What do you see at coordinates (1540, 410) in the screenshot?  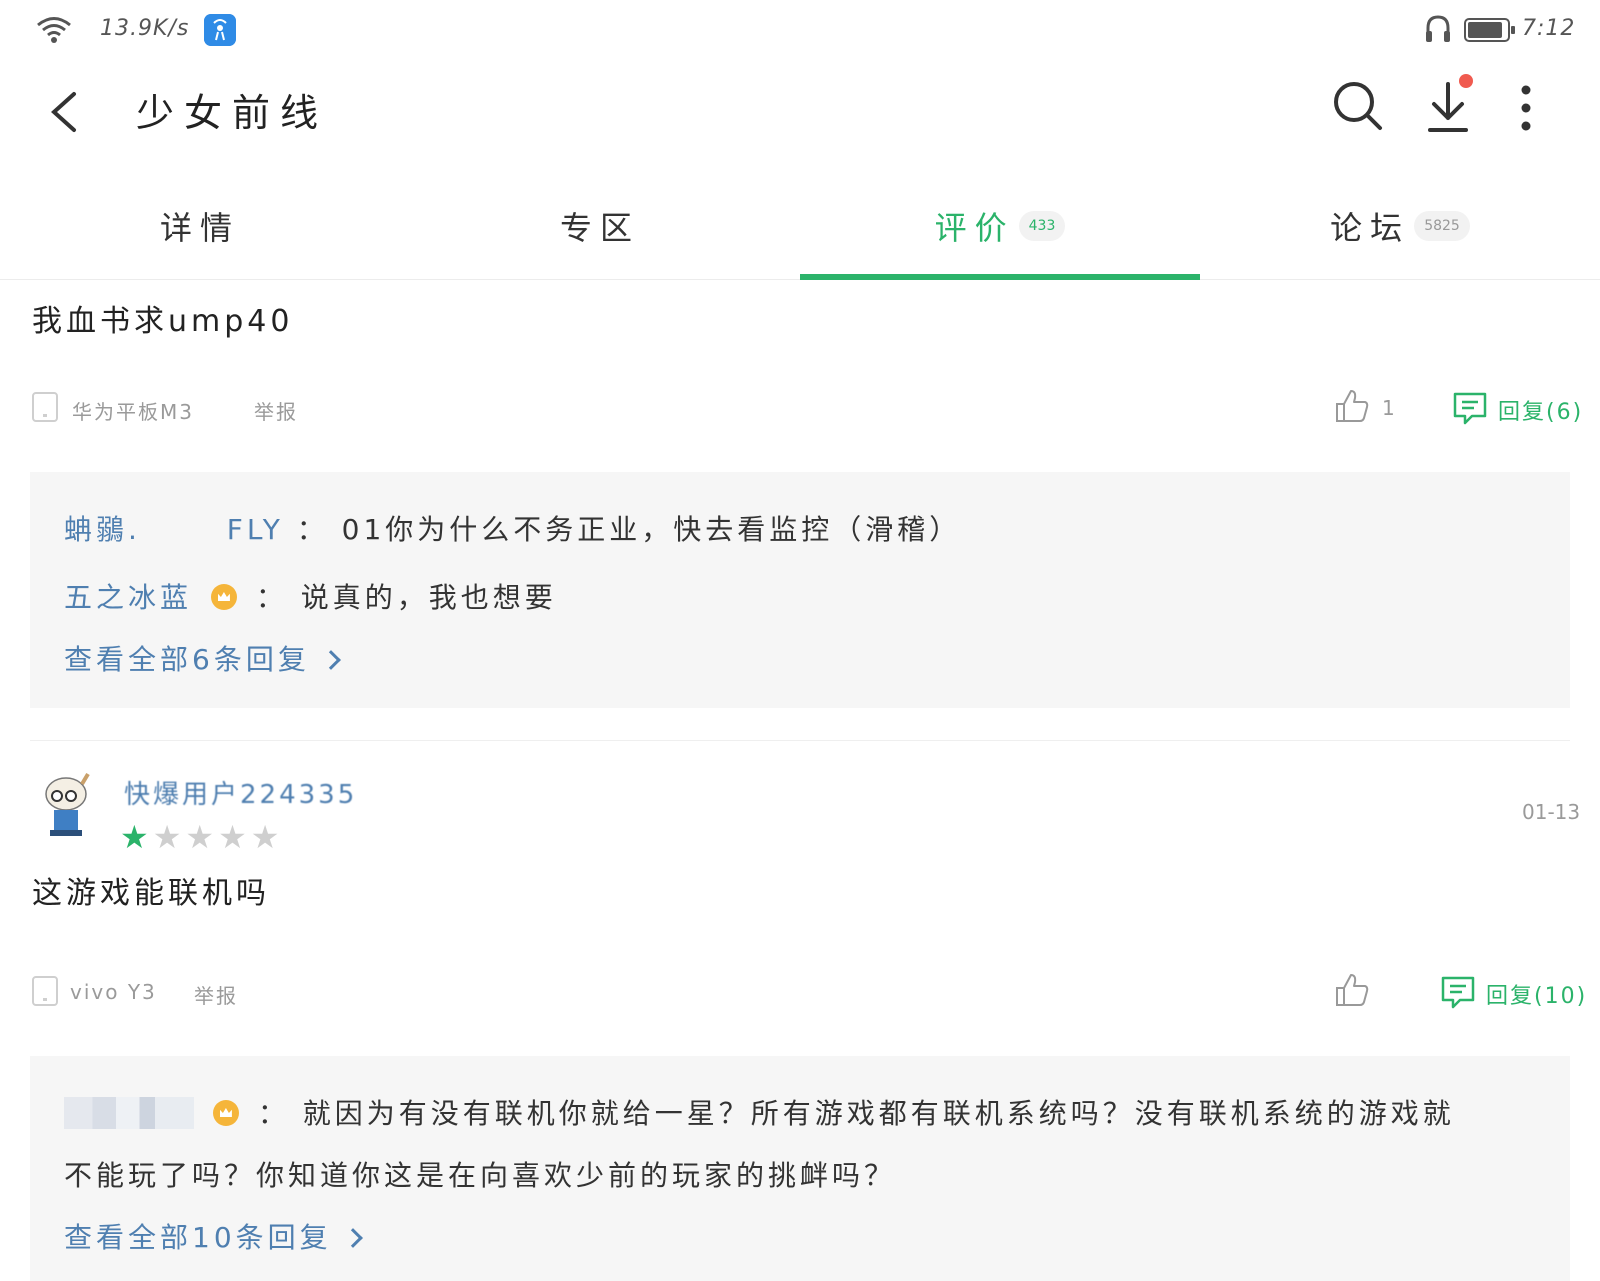 I see `reply-button: 回复(6)` at bounding box center [1540, 410].